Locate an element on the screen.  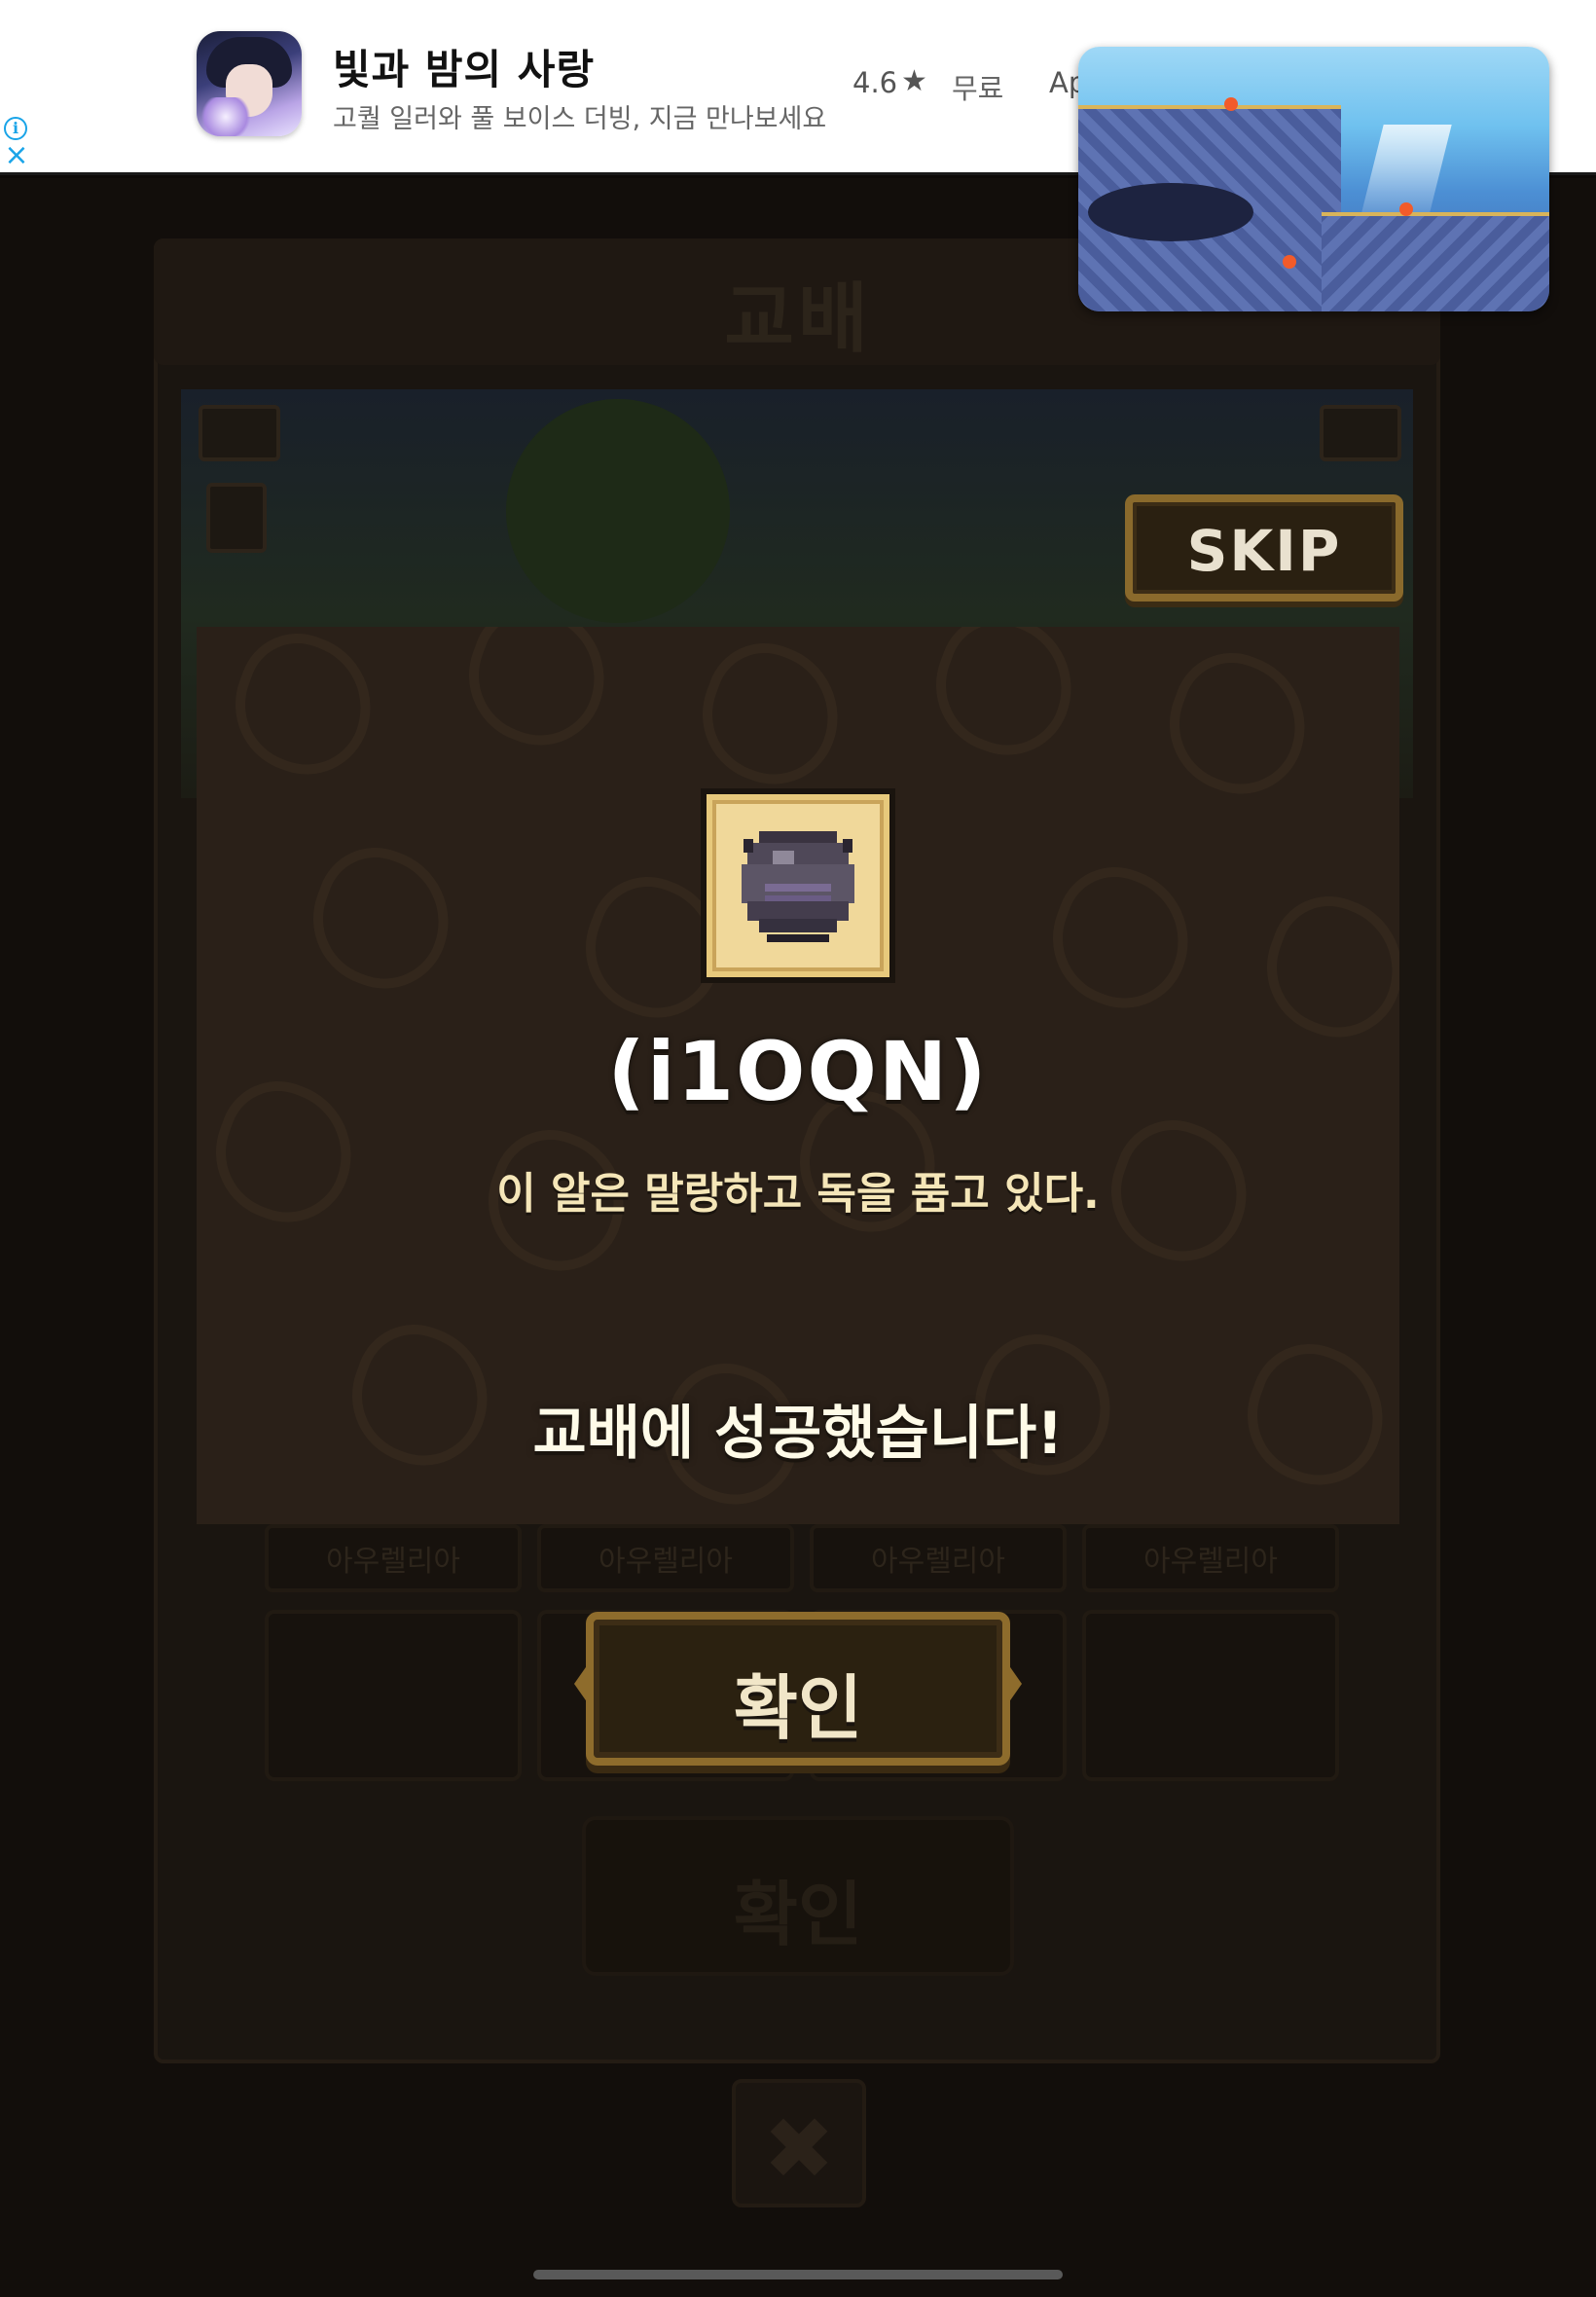
ad-video-cave is located at coordinates (1171, 212).